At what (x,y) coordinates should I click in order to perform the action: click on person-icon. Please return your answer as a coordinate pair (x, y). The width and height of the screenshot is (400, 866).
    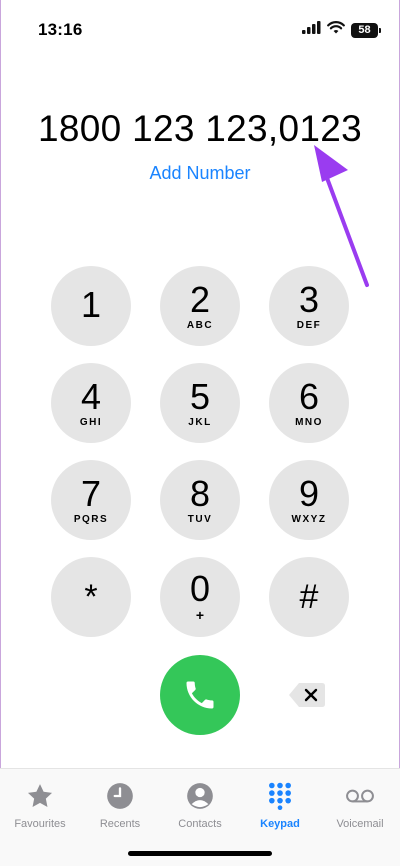
    Looking at the image, I should click on (200, 796).